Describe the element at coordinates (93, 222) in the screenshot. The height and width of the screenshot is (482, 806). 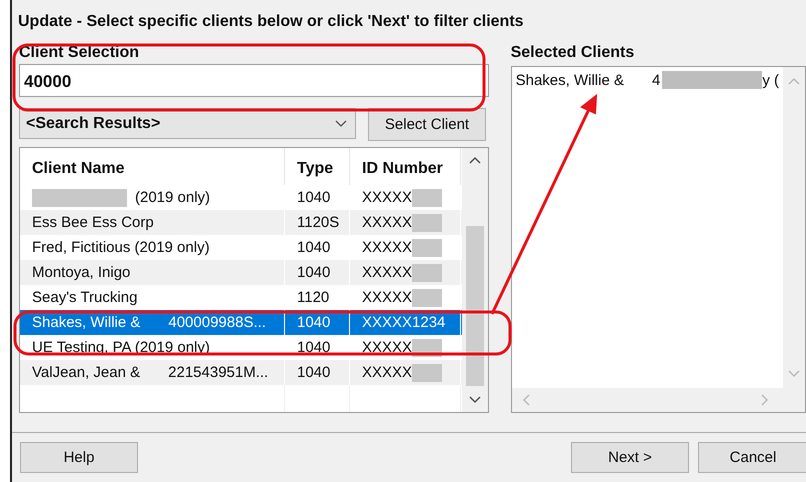
I see `client-name: Ess Bee Ess Corp` at that location.